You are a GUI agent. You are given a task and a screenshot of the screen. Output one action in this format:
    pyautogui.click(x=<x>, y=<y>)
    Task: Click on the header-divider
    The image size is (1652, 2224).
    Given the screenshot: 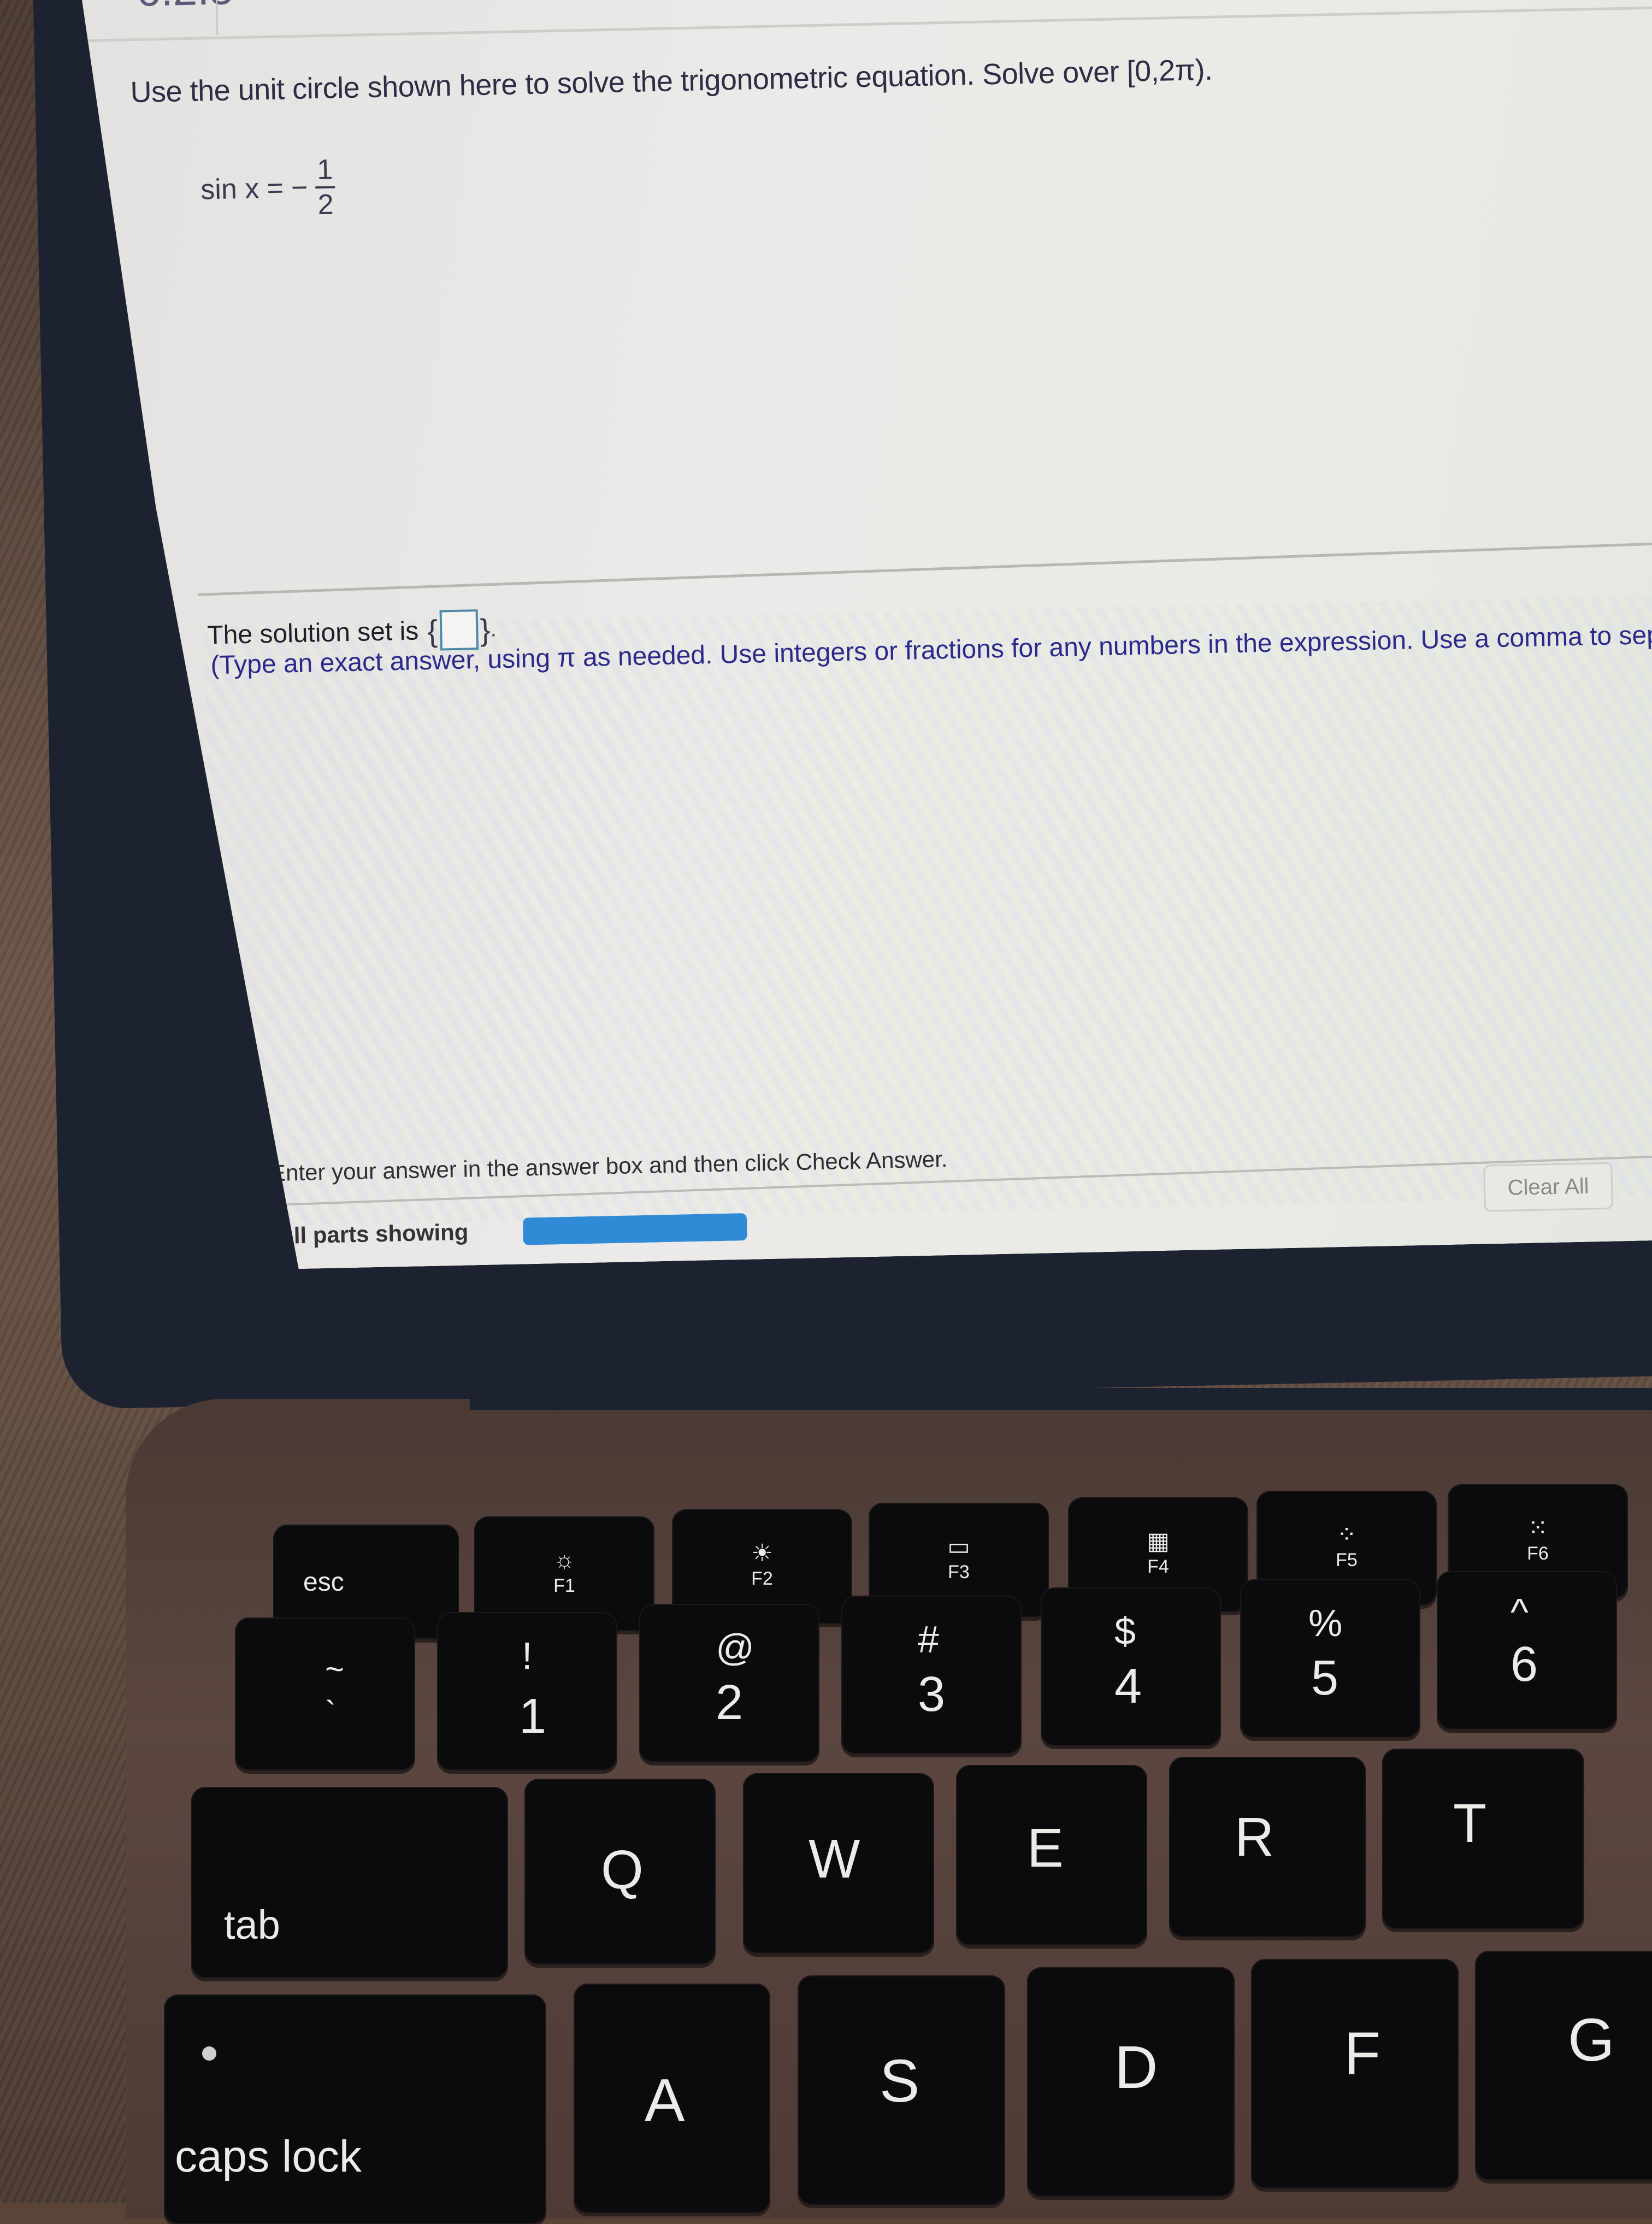 What is the action you would take?
    pyautogui.click(x=867, y=24)
    